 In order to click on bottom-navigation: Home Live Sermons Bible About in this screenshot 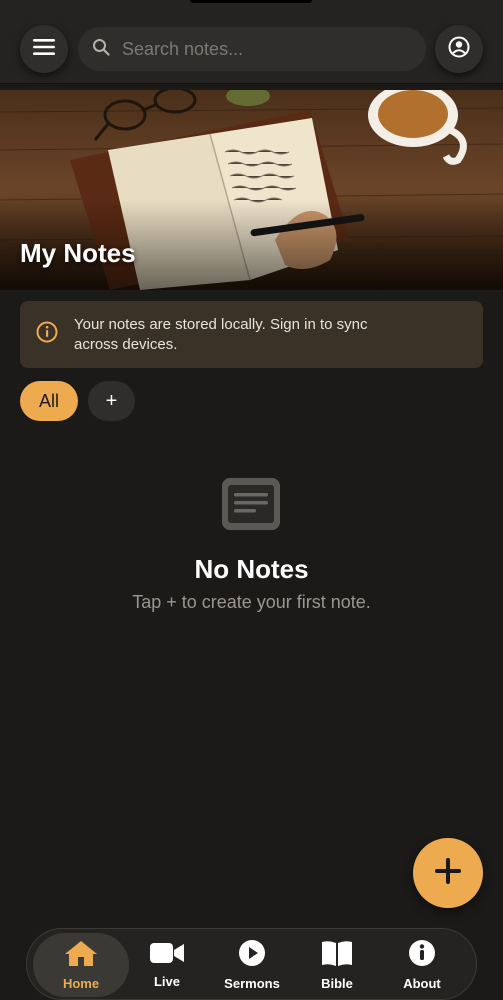, I will do `click(251, 964)`.